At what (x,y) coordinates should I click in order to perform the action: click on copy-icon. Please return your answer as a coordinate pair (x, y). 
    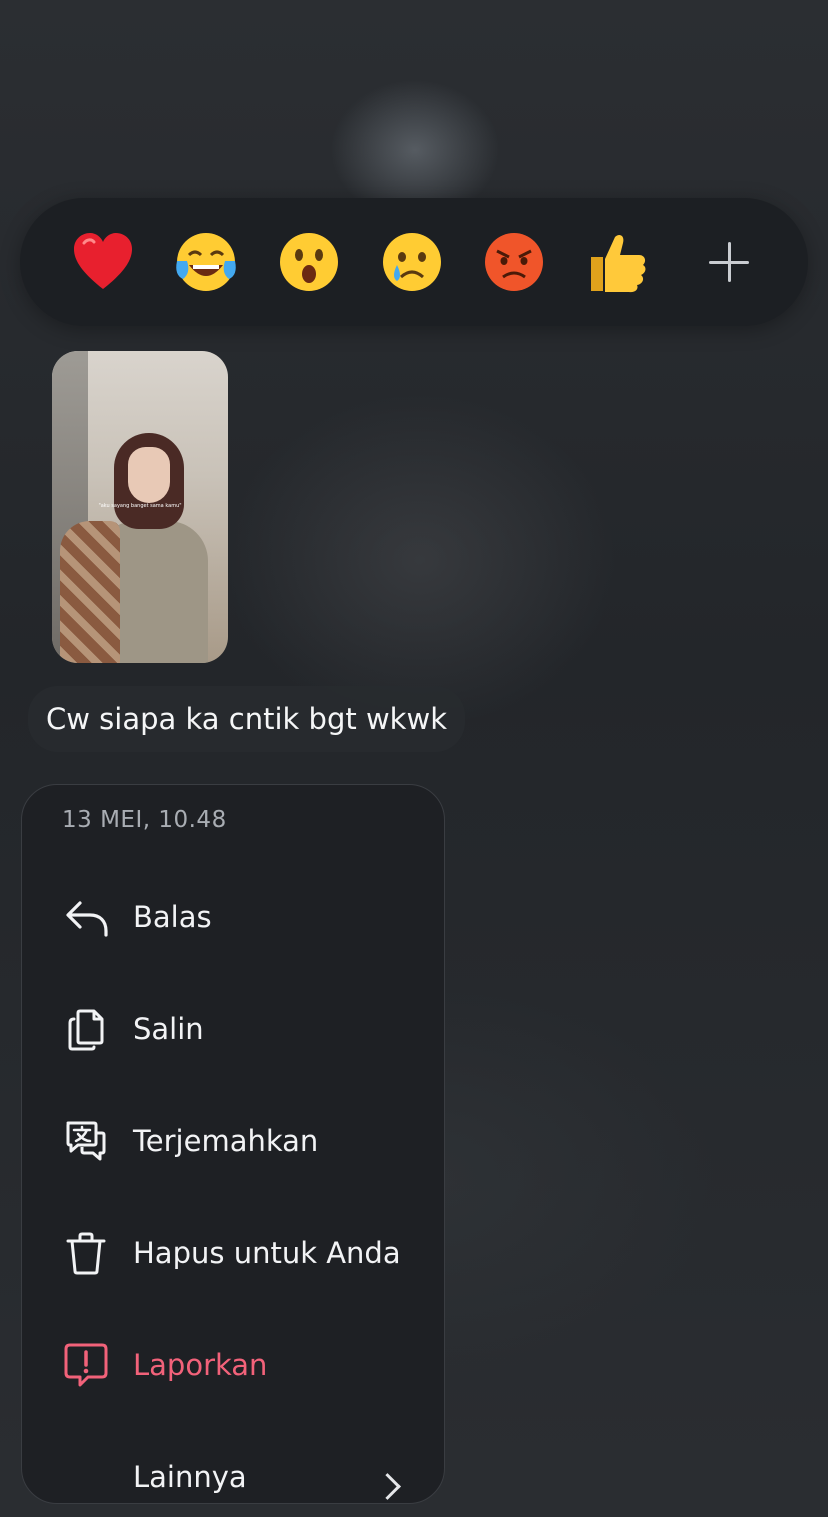
    Looking at the image, I should click on (86, 1029).